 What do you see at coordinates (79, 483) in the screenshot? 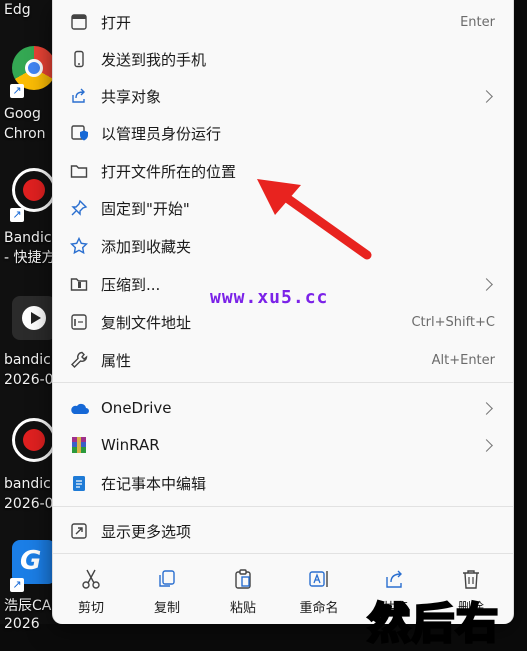
I see `notepad-icon` at bounding box center [79, 483].